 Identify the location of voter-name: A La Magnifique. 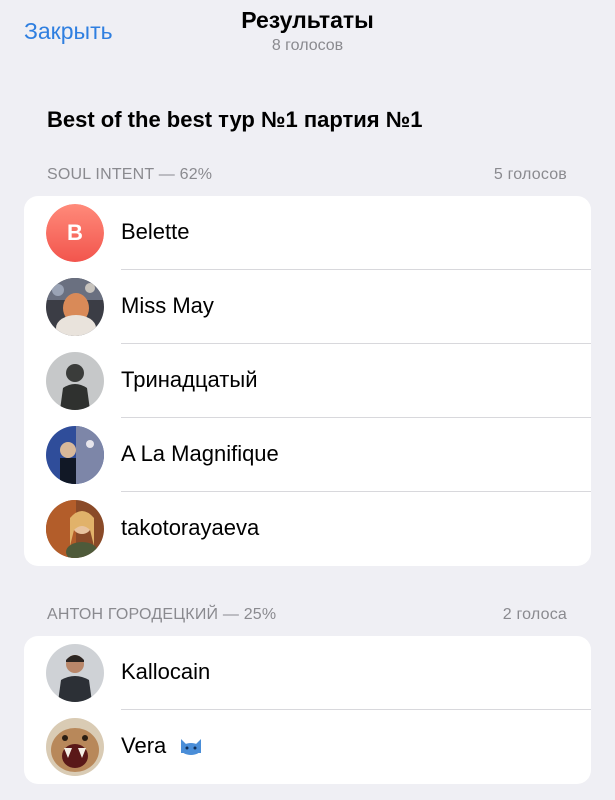
(200, 453).